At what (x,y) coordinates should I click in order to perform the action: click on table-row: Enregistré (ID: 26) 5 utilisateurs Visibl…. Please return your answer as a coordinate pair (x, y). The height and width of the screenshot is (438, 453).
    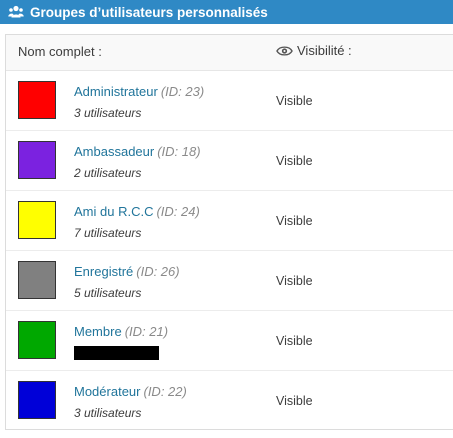
    Looking at the image, I should click on (229, 281).